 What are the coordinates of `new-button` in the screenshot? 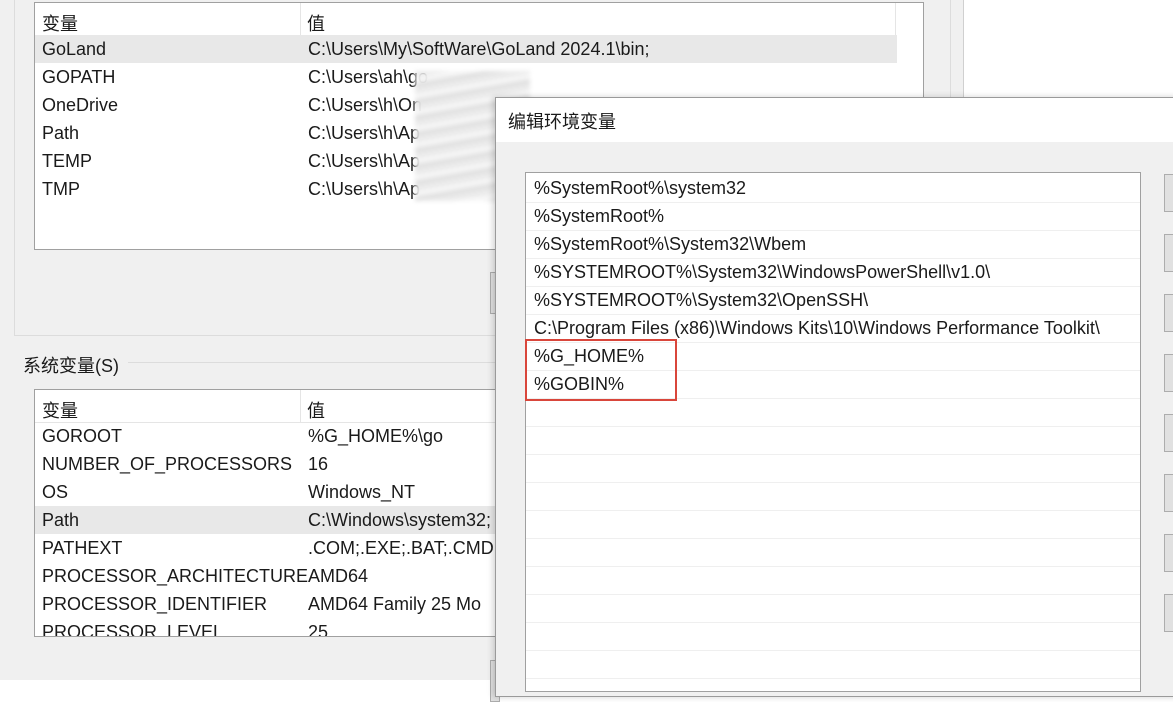 It's located at (1168, 193).